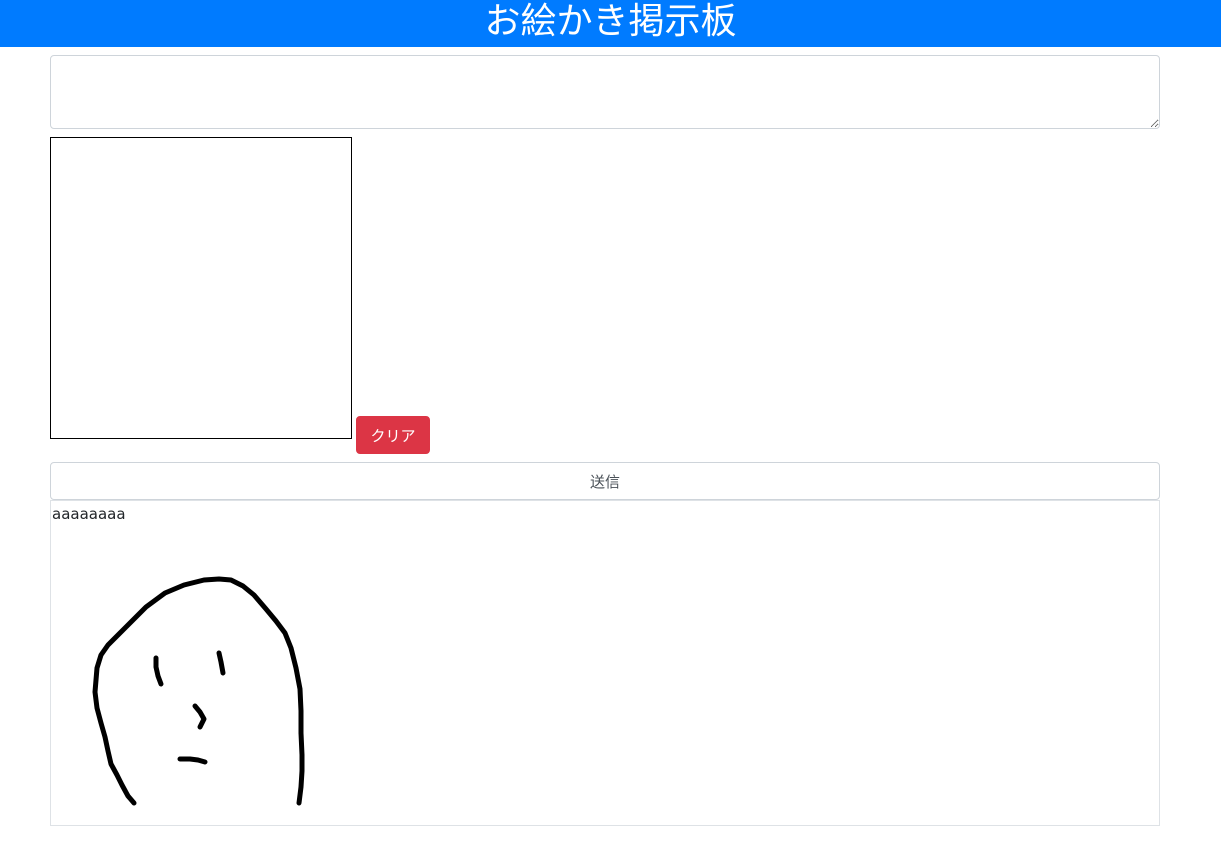 This screenshot has height=851, width=1221. What do you see at coordinates (192, 760) in the screenshot?
I see `mouth-stroke` at bounding box center [192, 760].